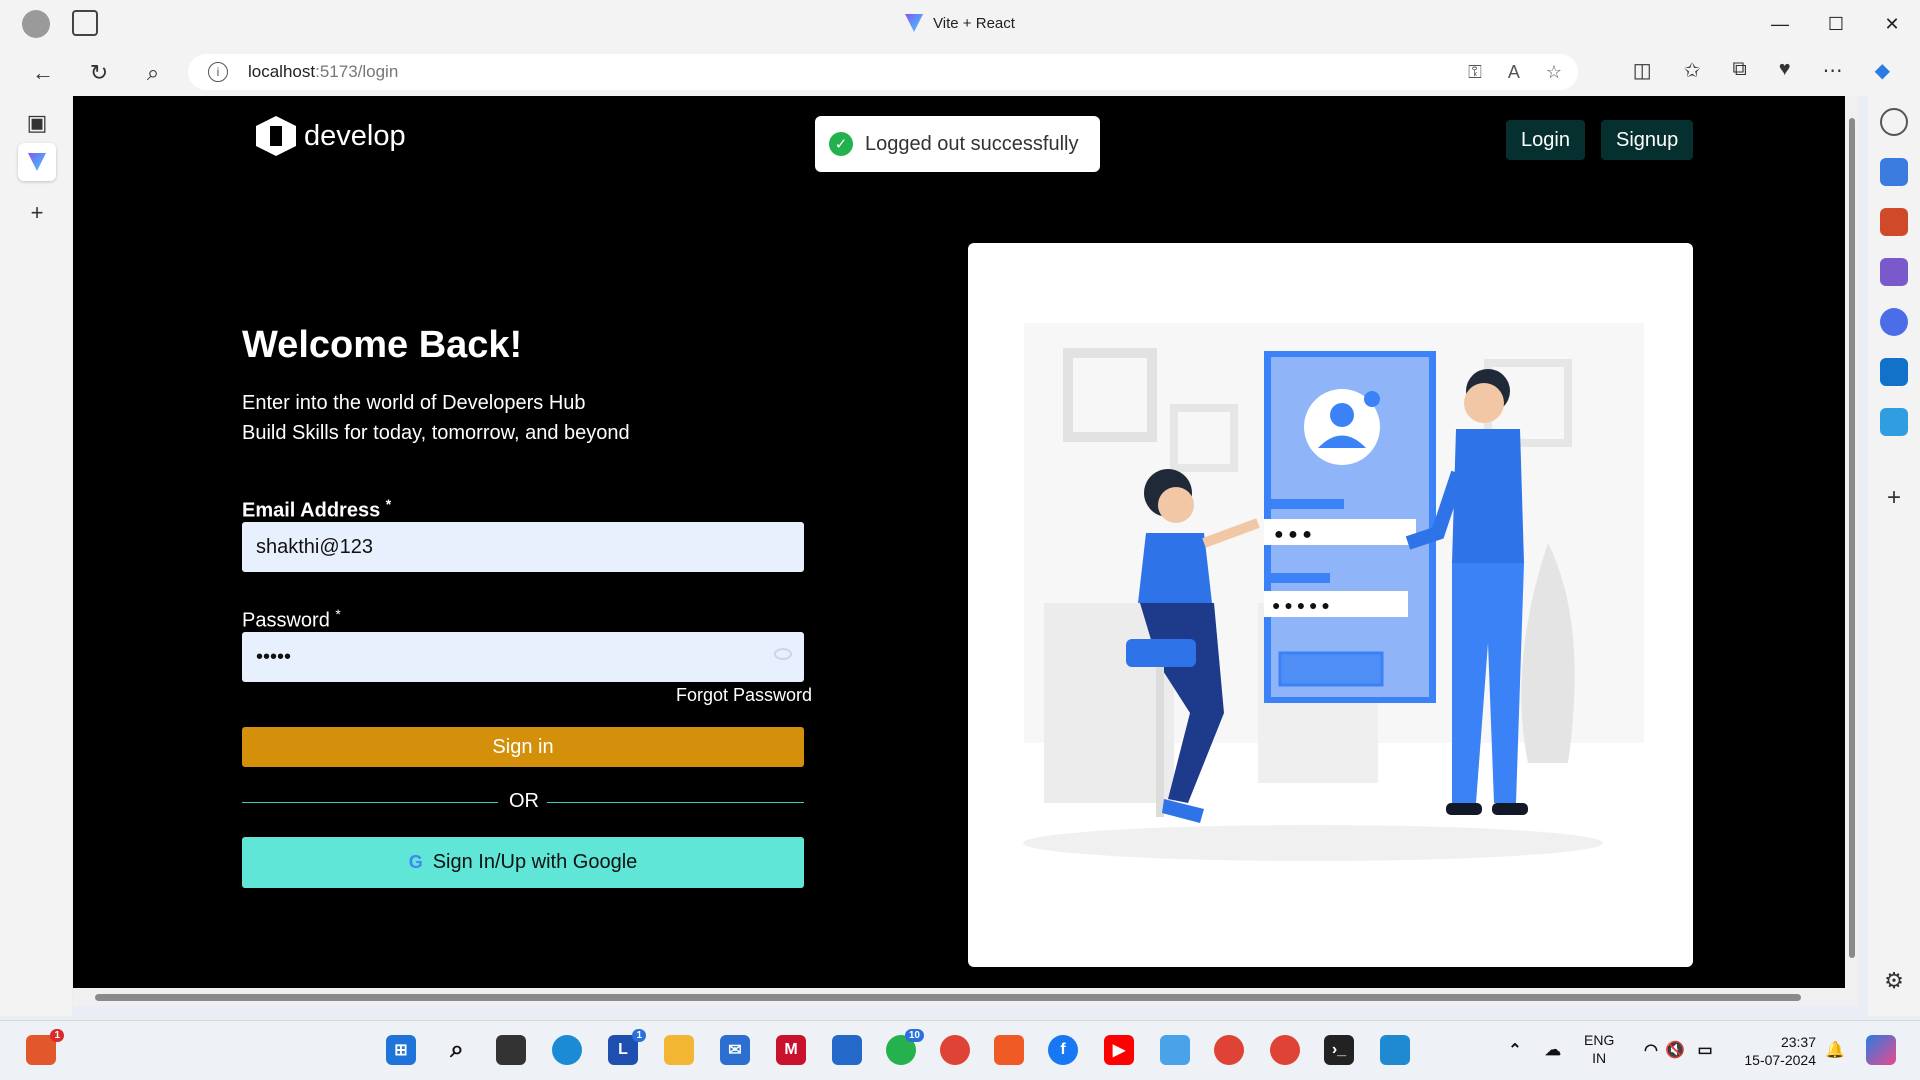  I want to click on outlook-icon, so click(1894, 372).